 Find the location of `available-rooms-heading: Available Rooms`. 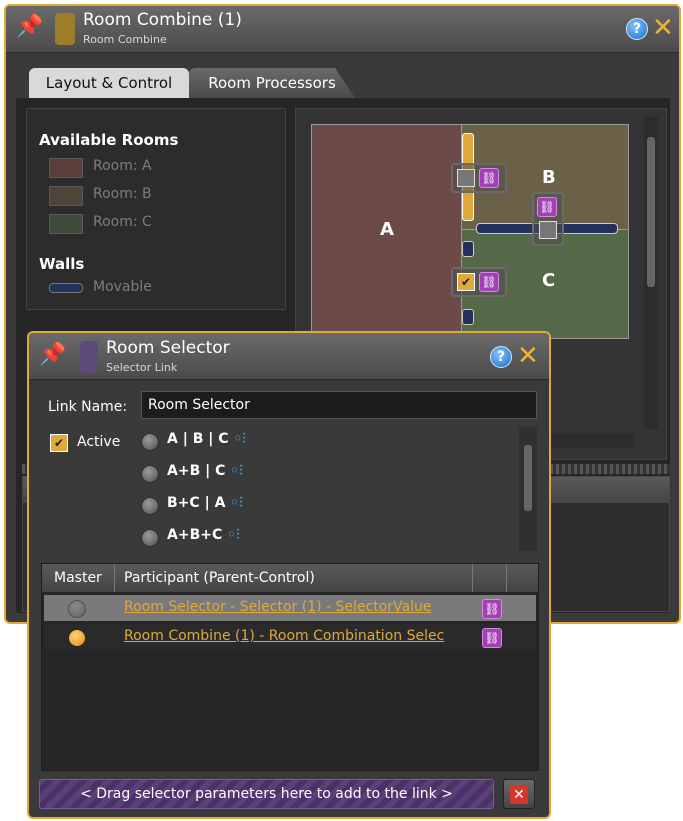

available-rooms-heading: Available Rooms is located at coordinates (109, 140).